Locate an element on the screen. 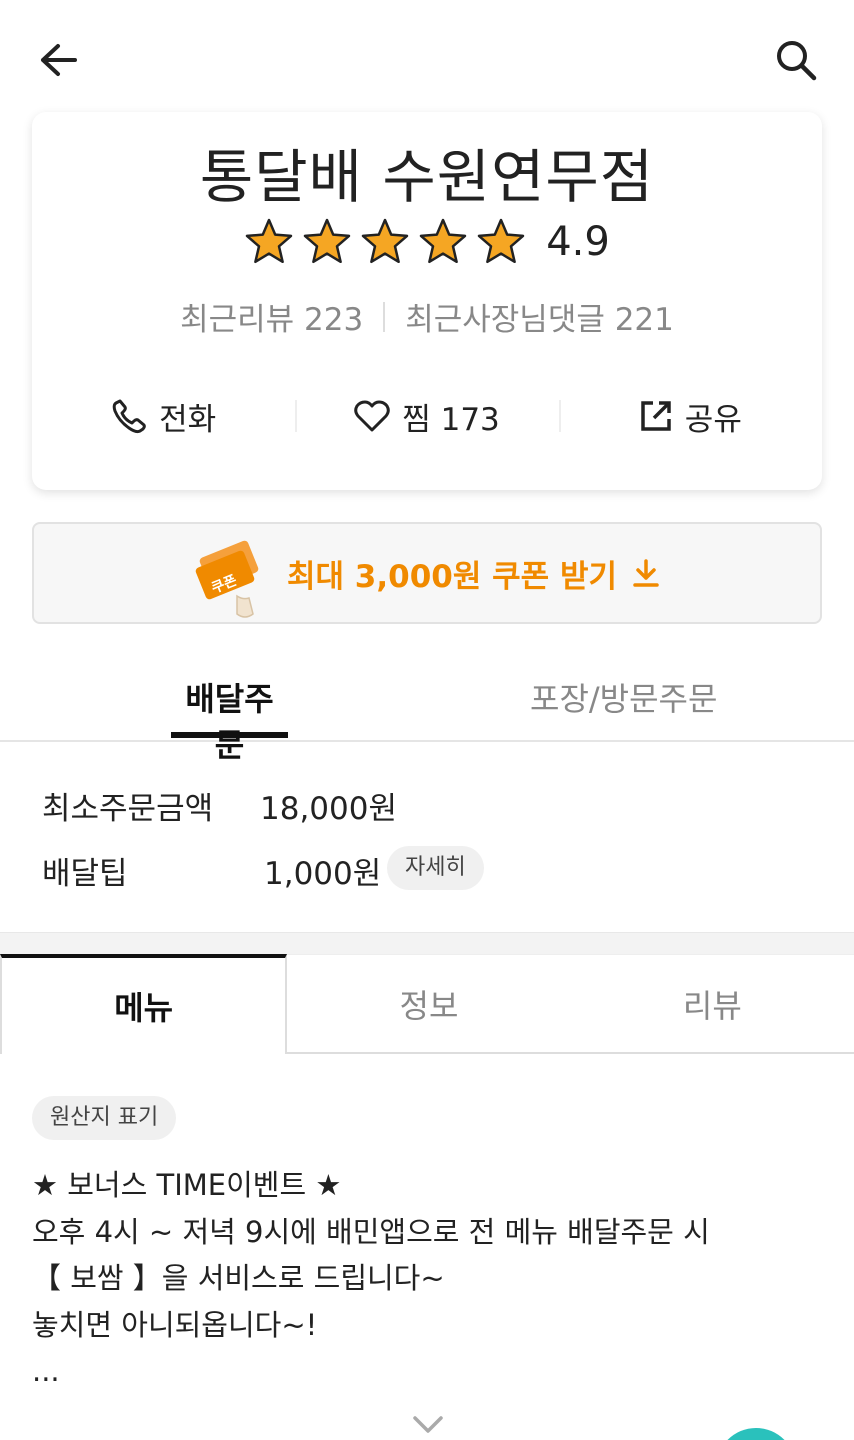 This screenshot has height=1440, width=854. store-name: 통달배 수원연무점 is located at coordinates (427, 177).